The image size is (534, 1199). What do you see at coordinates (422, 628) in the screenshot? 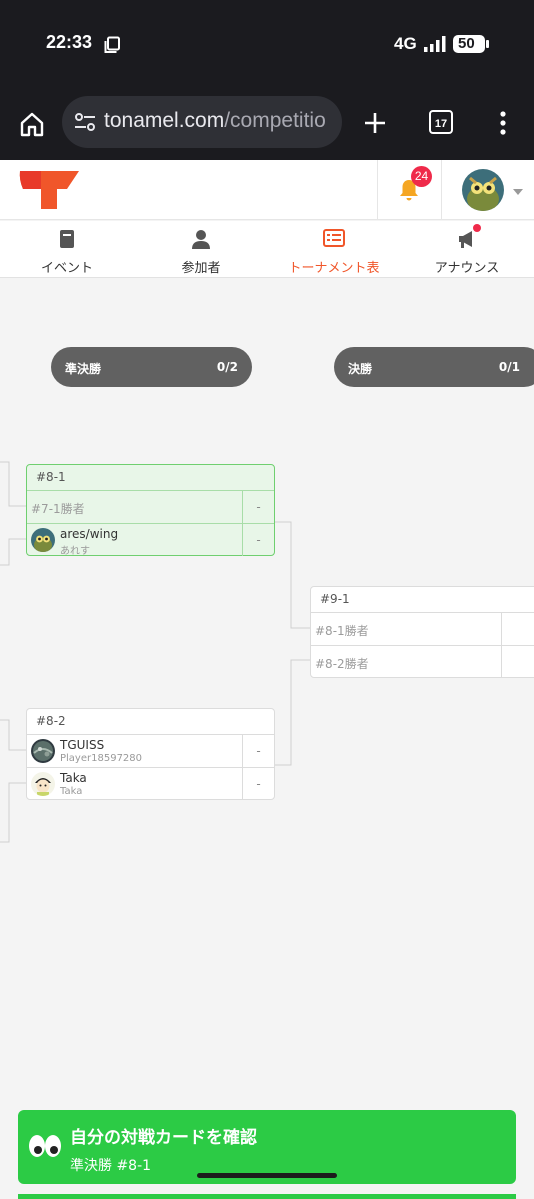
I see `match-slot: #8-1勝者` at bounding box center [422, 628].